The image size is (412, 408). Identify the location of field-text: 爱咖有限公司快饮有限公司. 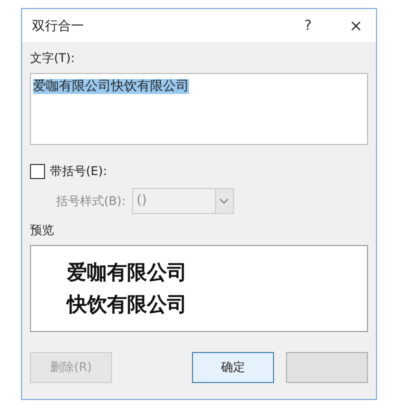
(111, 86).